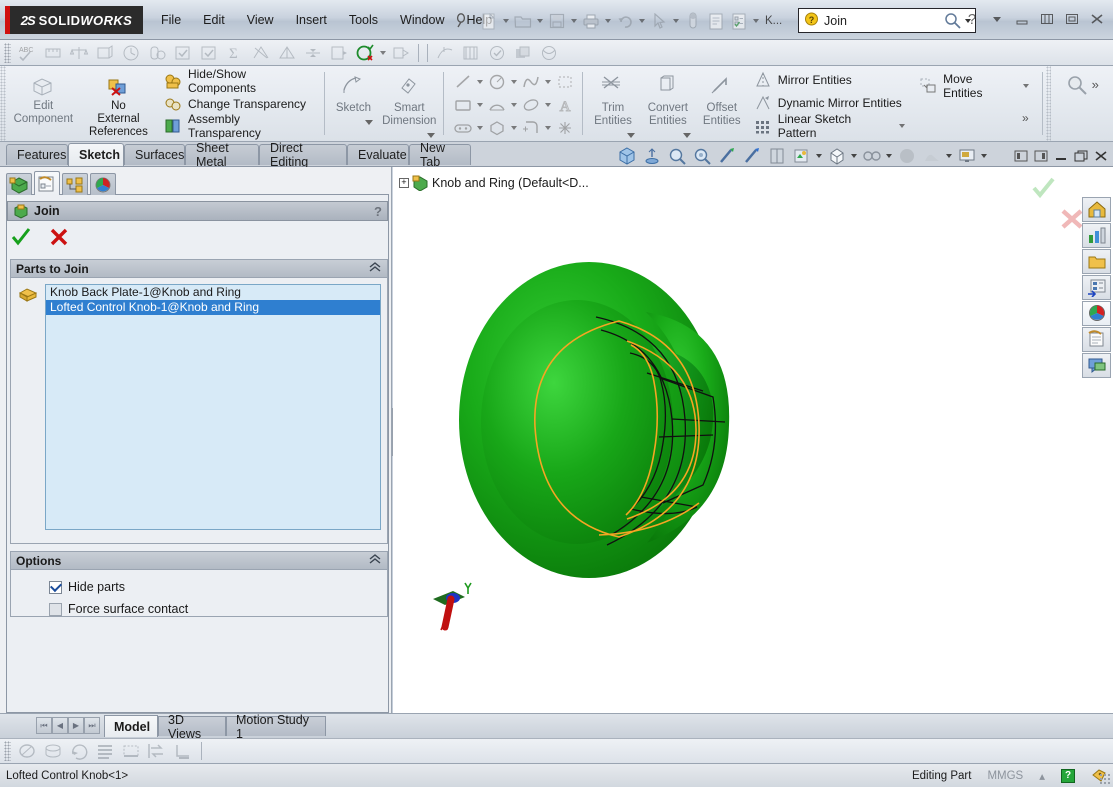 The image size is (1113, 787). Describe the element at coordinates (375, 560) in the screenshot. I see `options-collapse-icon` at that location.